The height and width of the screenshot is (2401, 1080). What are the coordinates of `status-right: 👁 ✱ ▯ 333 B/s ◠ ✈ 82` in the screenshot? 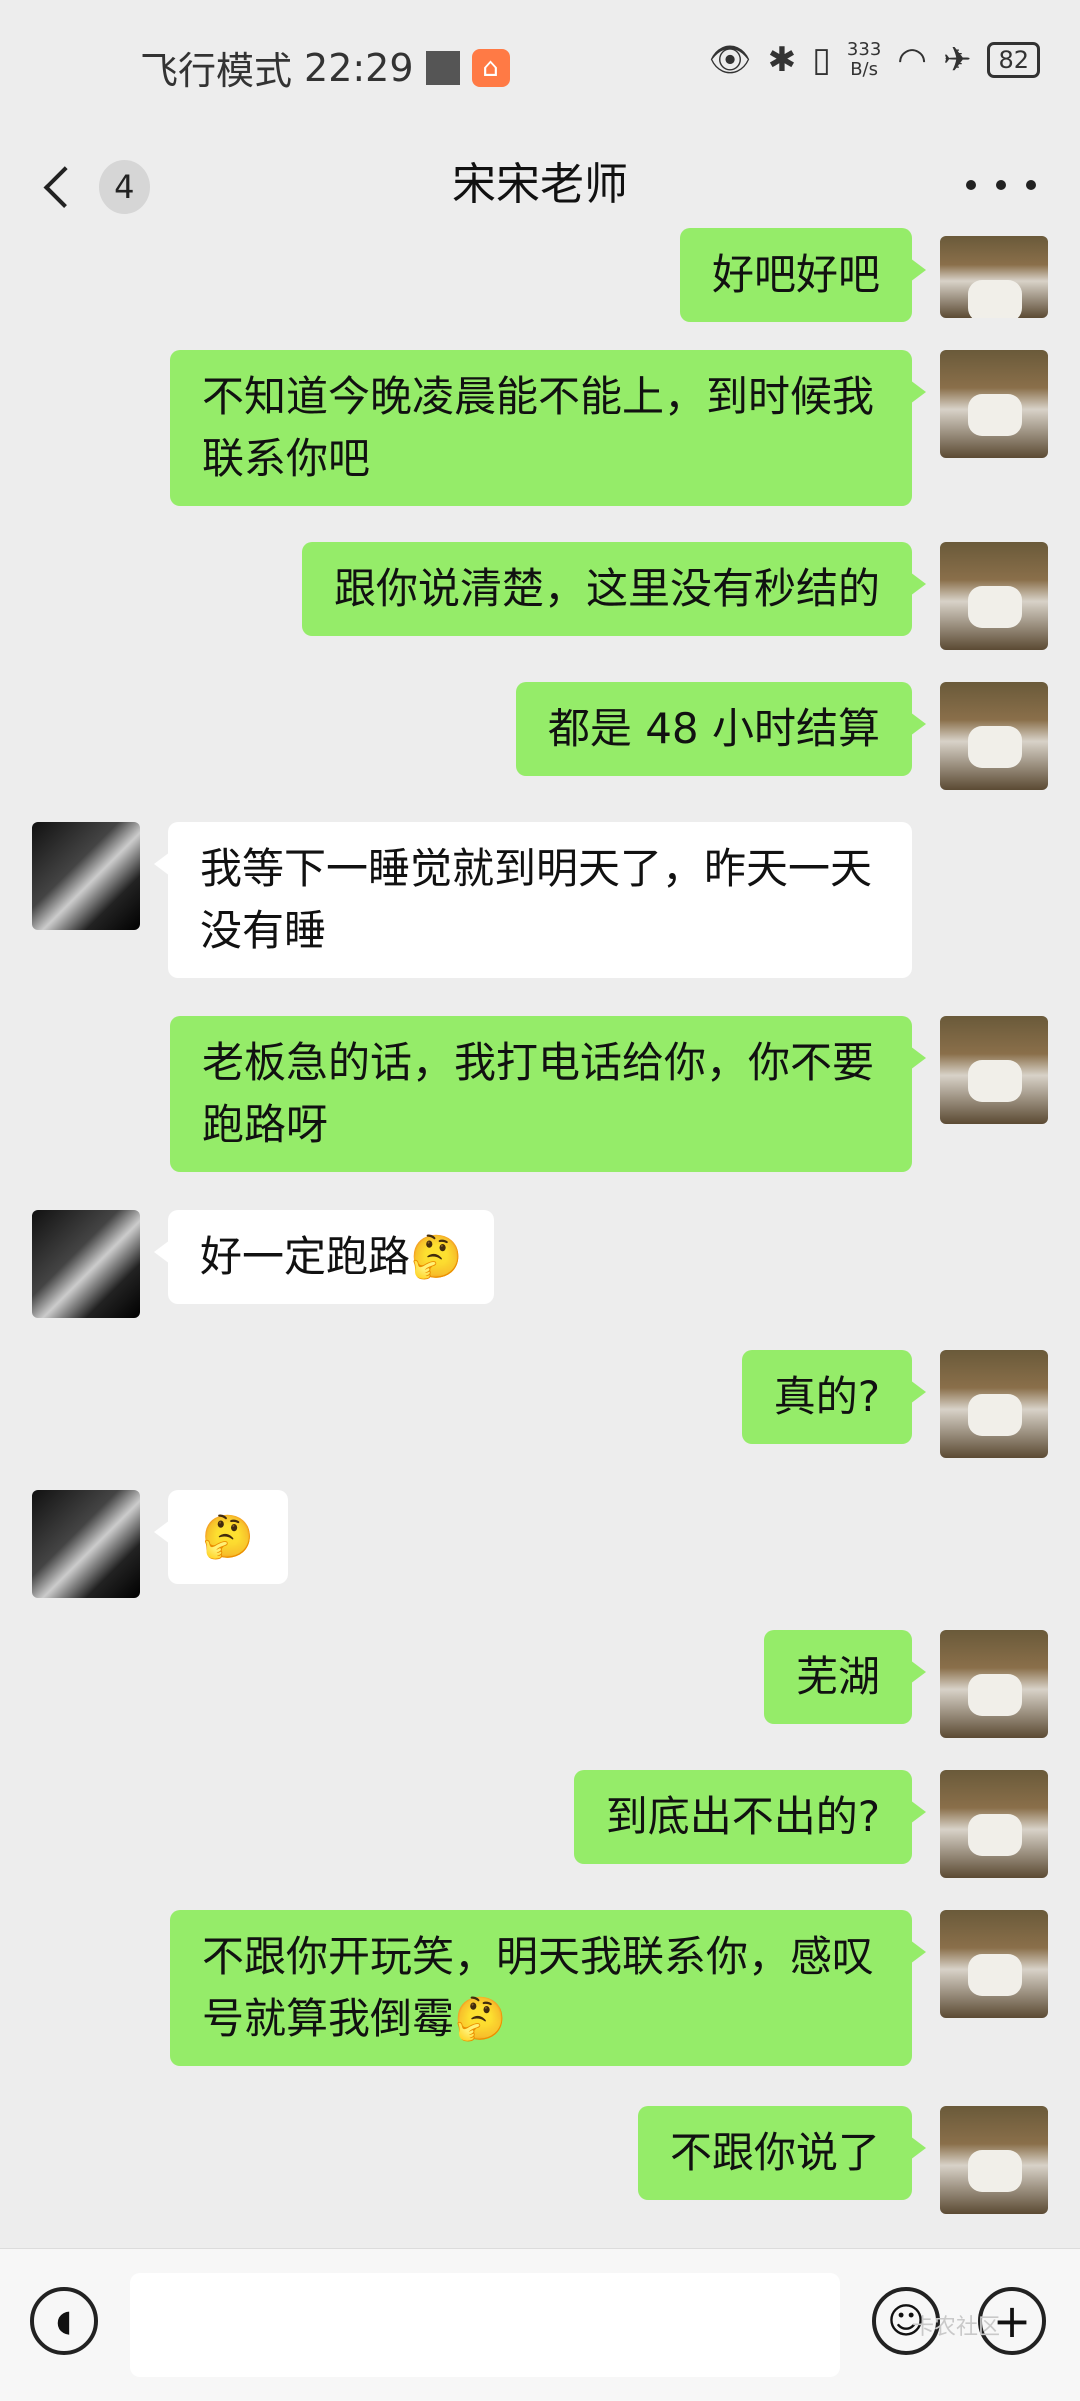 It's located at (874, 60).